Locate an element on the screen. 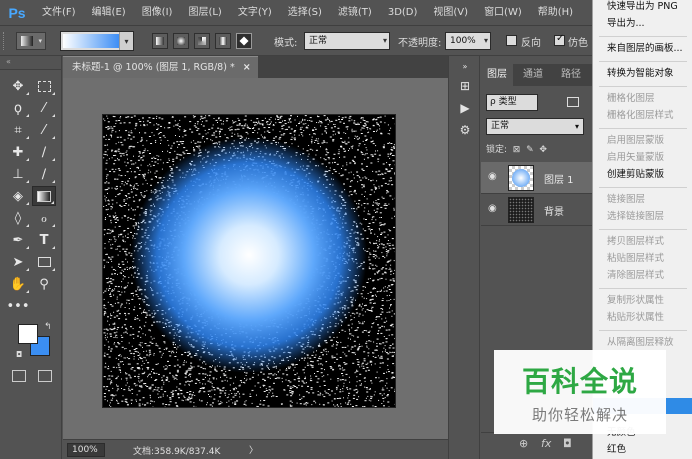 Image resolution: width=692 pixels, height=459 pixels. radial-gradient-button is located at coordinates (181, 41).